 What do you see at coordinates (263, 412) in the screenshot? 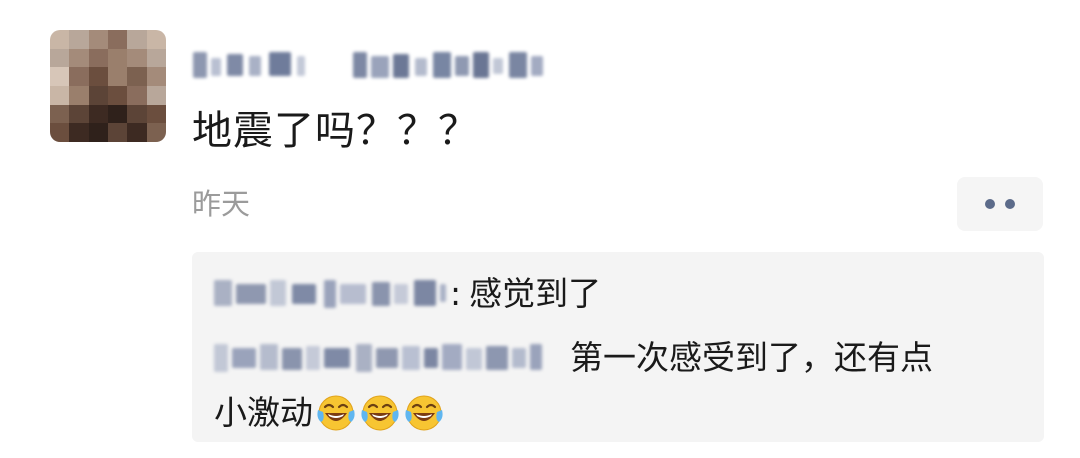
I see `comment-text-line2: 小激动` at bounding box center [263, 412].